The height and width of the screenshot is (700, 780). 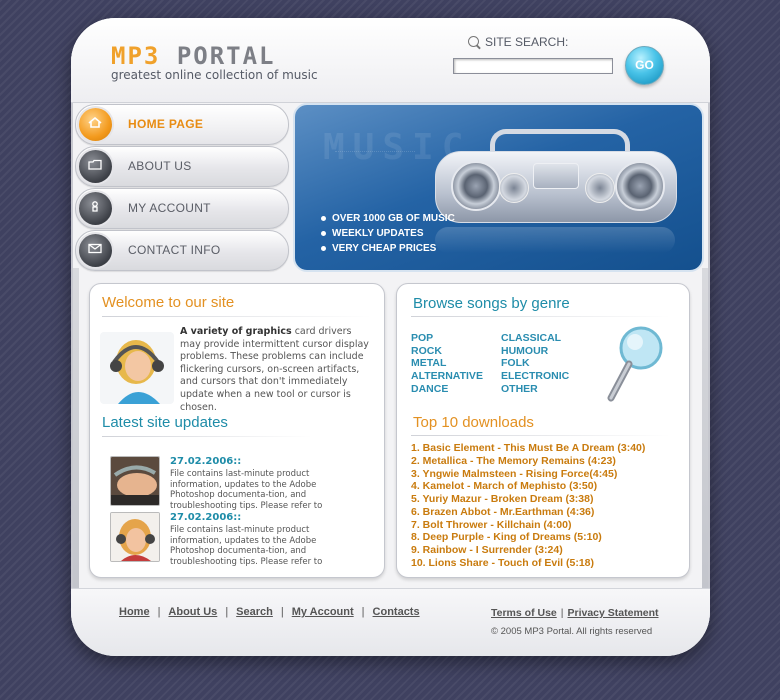 What do you see at coordinates (528, 550) in the screenshot?
I see `download-link: 9. Rainbow - I Surrender (3:24)` at bounding box center [528, 550].